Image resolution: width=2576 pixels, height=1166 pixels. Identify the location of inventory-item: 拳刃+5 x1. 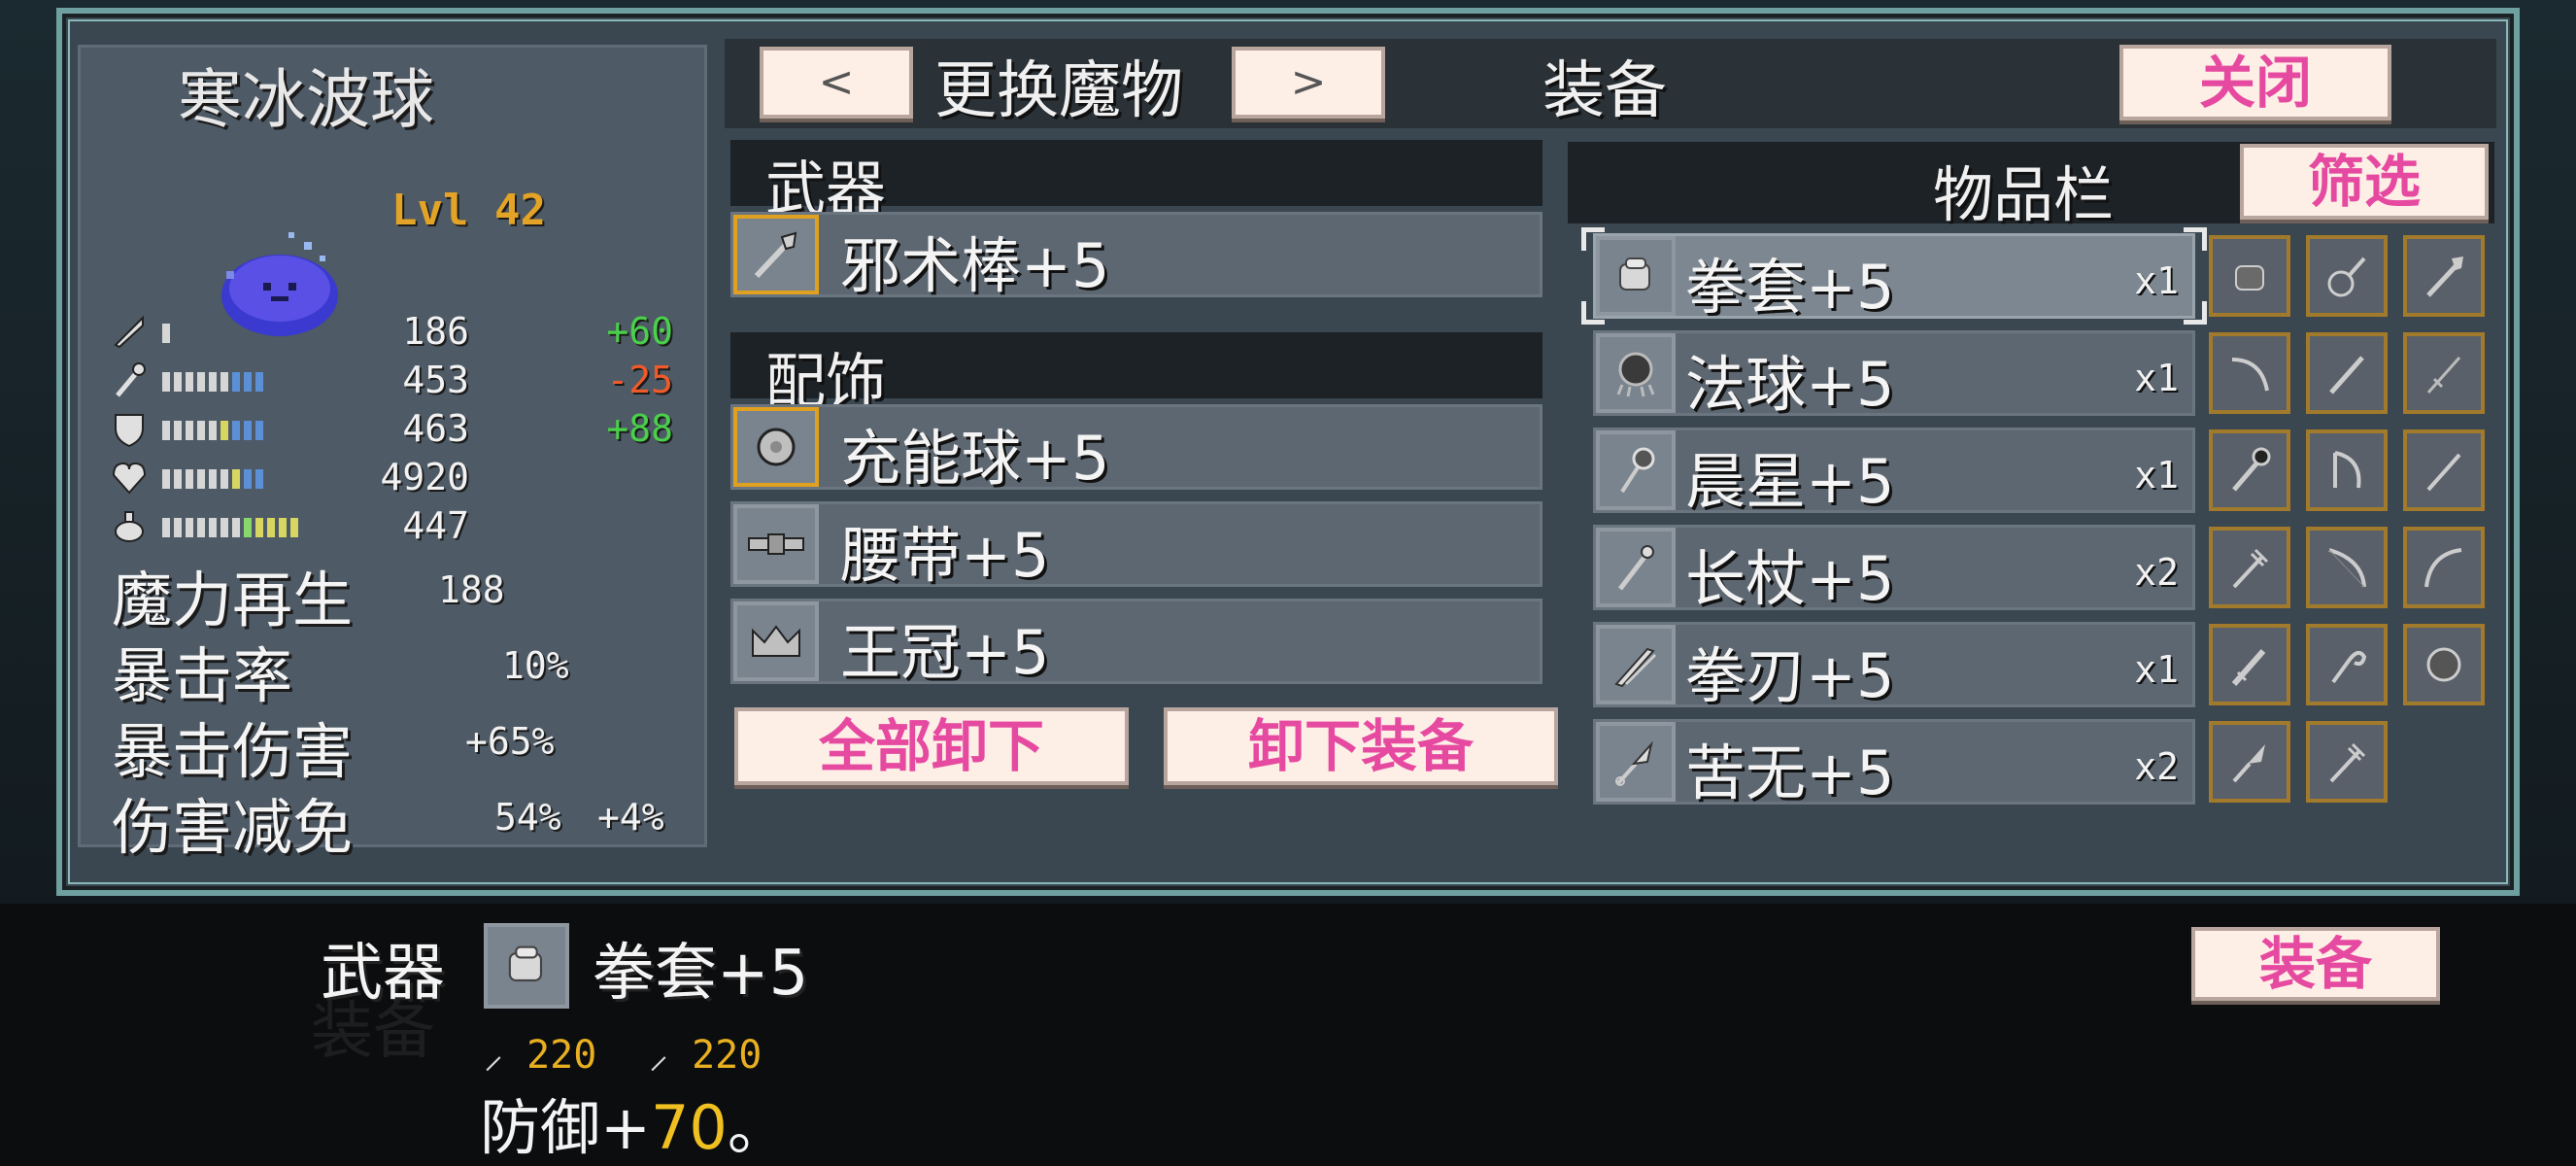
(1894, 666).